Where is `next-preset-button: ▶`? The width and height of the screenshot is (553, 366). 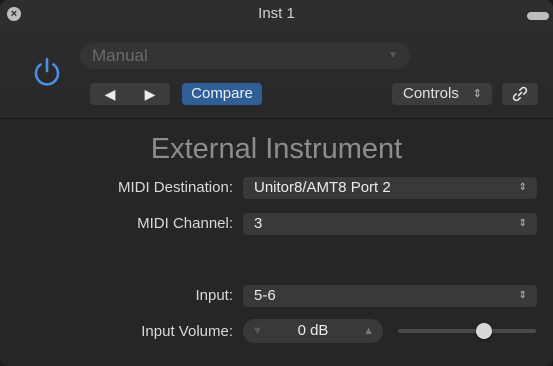 next-preset-button: ▶ is located at coordinates (150, 94).